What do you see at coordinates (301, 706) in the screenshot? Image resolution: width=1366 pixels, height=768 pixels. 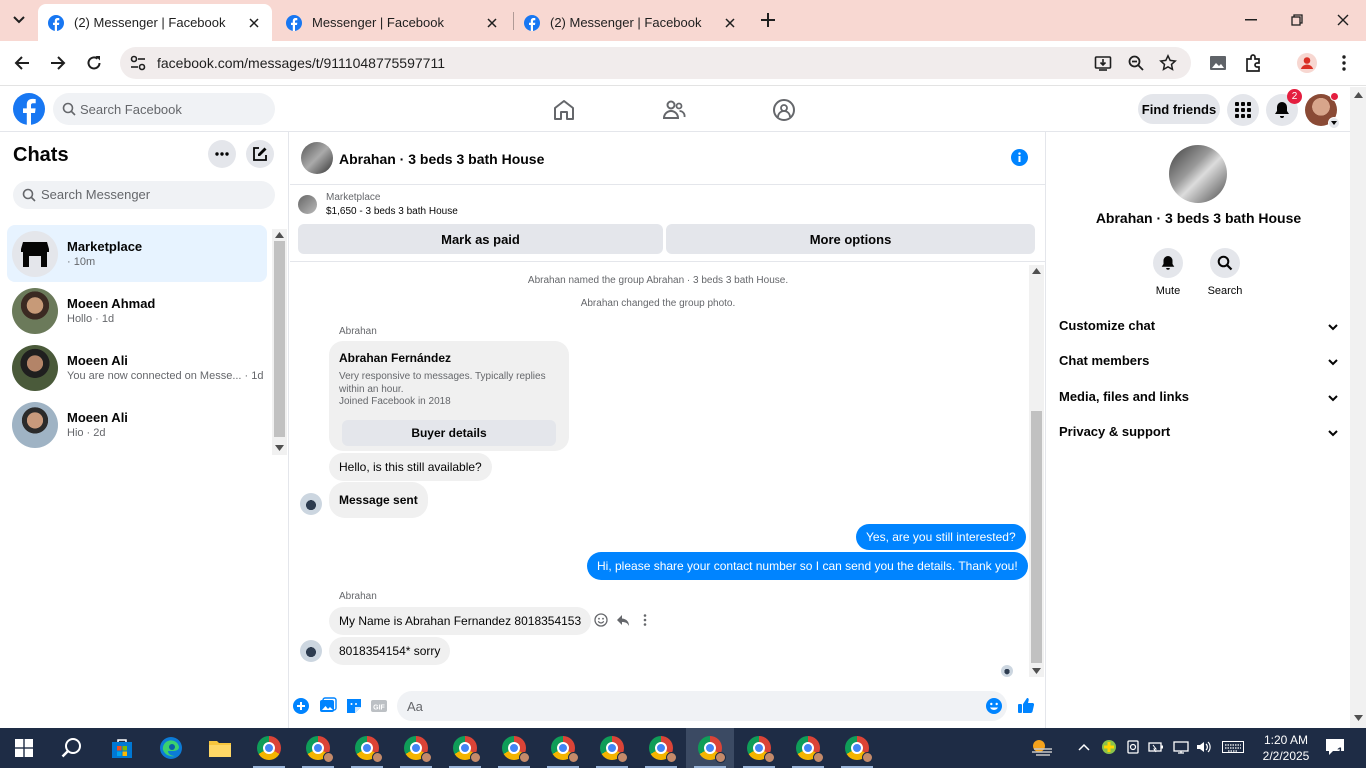 I see `add-plus-icon` at bounding box center [301, 706].